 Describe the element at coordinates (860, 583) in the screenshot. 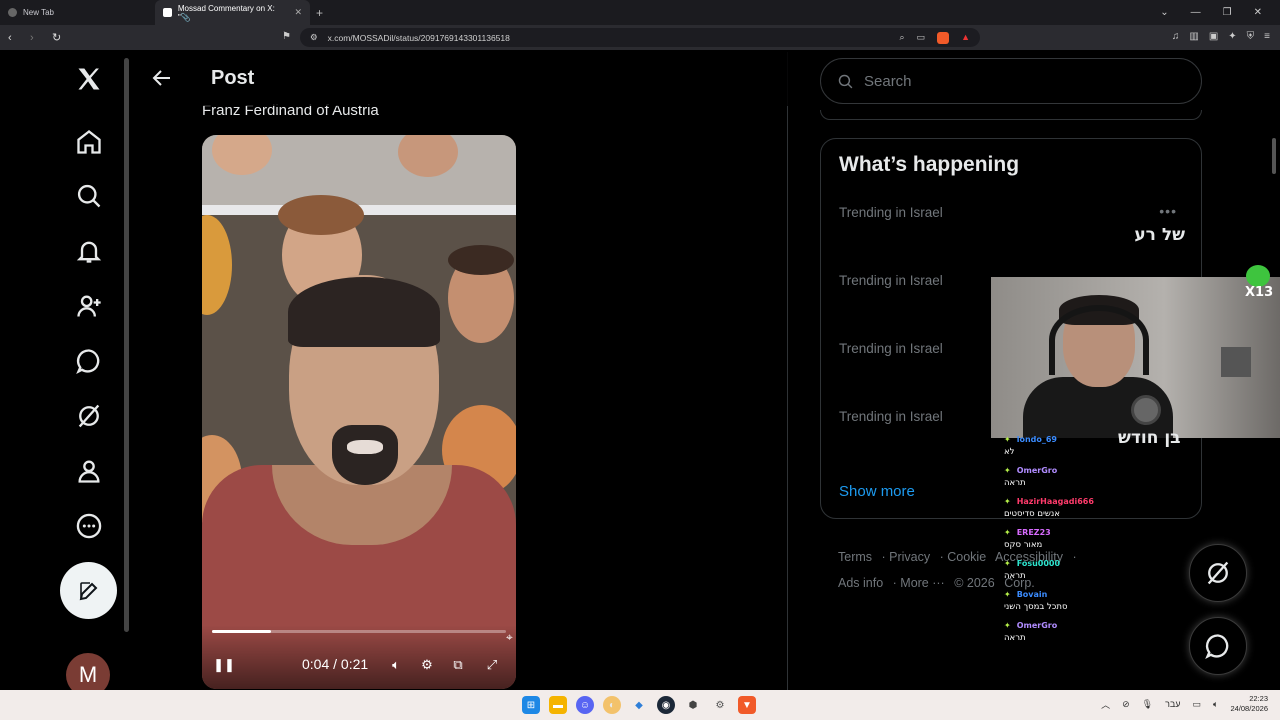

I see `footer-link-ads-info: Ads info` at that location.